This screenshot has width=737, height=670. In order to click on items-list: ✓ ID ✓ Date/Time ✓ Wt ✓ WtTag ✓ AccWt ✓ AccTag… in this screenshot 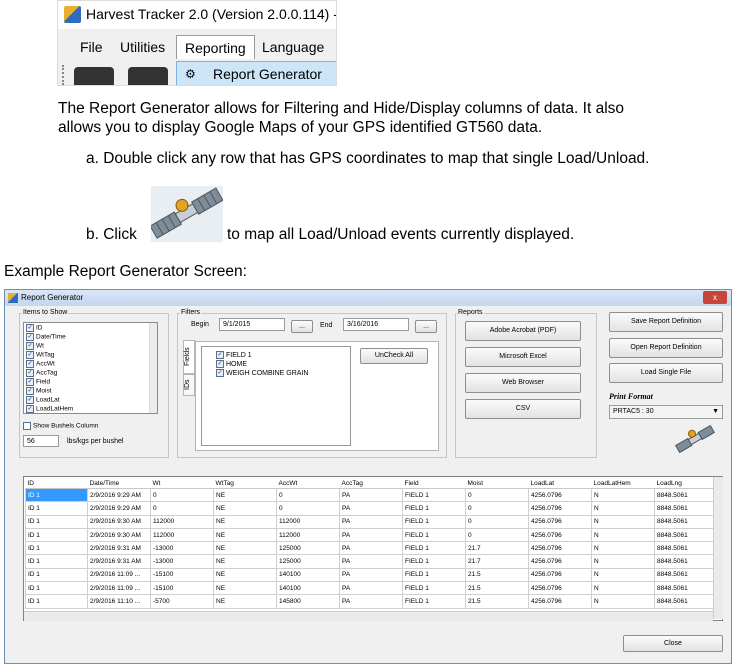, I will do `click(90, 368)`.